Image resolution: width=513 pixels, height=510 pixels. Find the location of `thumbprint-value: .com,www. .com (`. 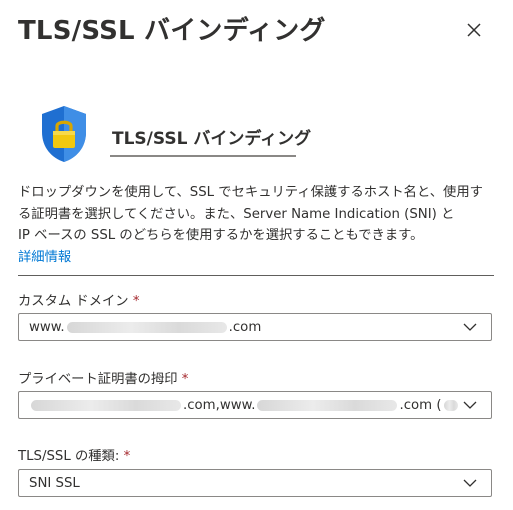

thumbprint-value: .com,www. .com ( is located at coordinates (244, 405).